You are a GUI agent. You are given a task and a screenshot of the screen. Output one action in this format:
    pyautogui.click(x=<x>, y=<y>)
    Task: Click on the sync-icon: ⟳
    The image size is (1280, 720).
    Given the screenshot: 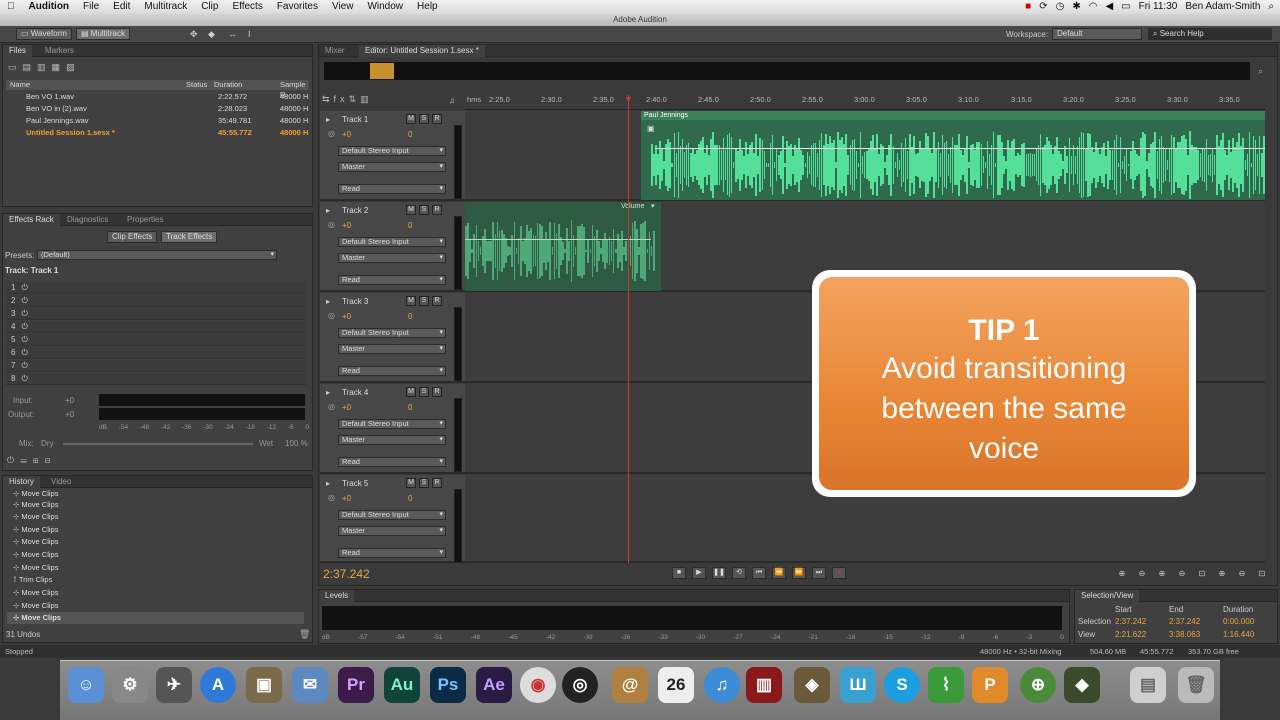 What is the action you would take?
    pyautogui.click(x=1043, y=7)
    